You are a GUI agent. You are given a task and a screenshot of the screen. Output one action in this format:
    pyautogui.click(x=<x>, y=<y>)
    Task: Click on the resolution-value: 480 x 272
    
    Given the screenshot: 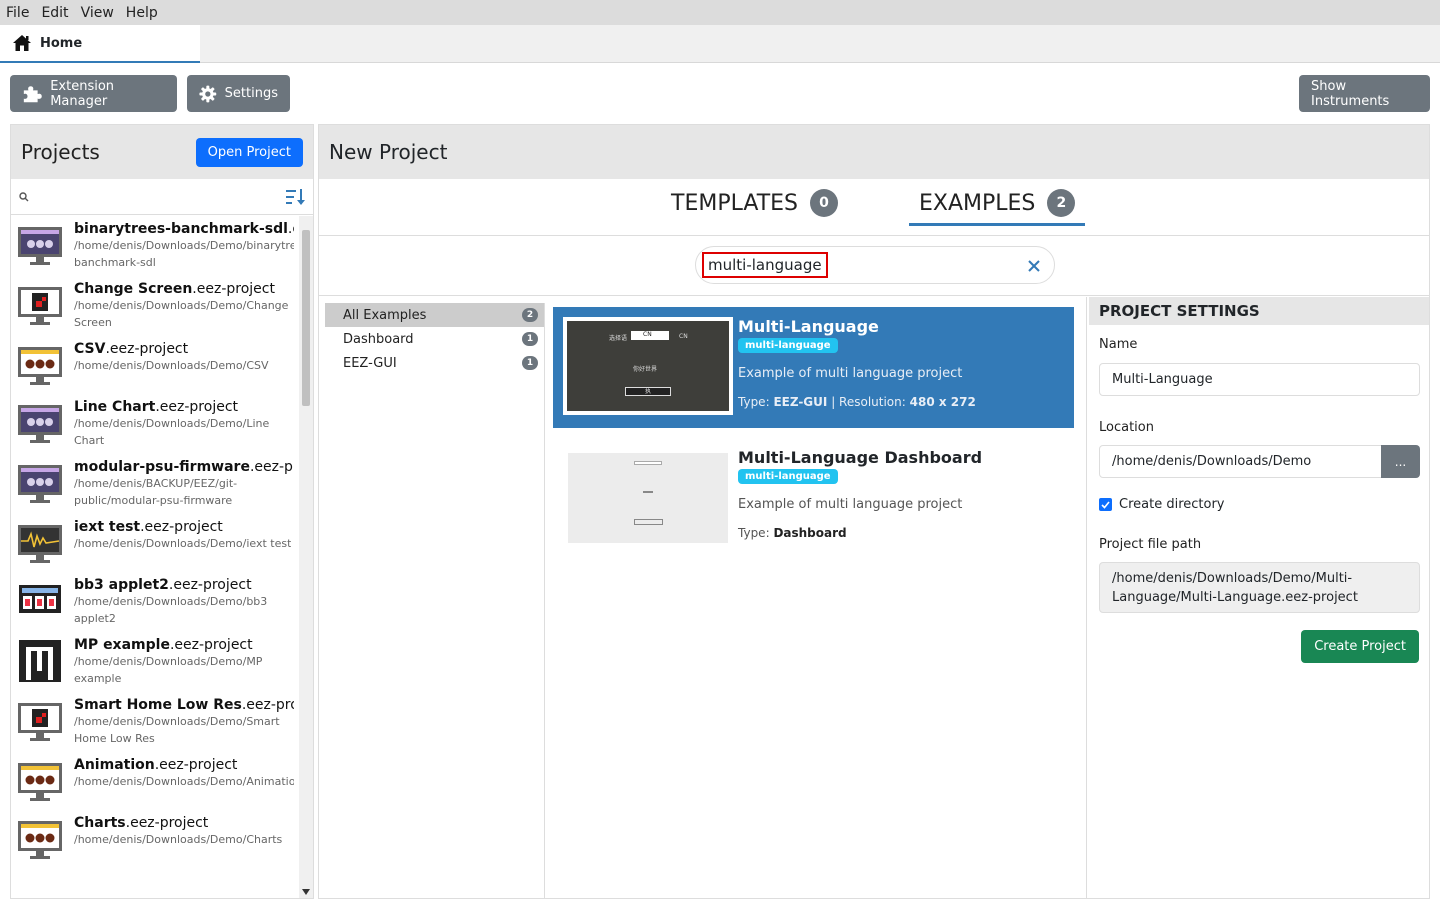 What is the action you would take?
    pyautogui.click(x=942, y=402)
    